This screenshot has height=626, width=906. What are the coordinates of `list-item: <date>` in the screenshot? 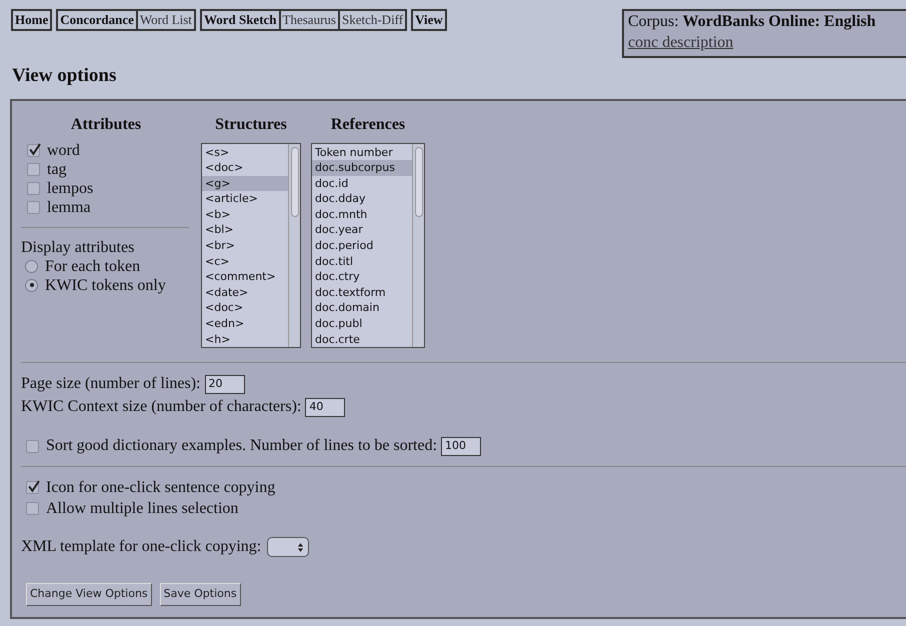 It's located at (245, 292).